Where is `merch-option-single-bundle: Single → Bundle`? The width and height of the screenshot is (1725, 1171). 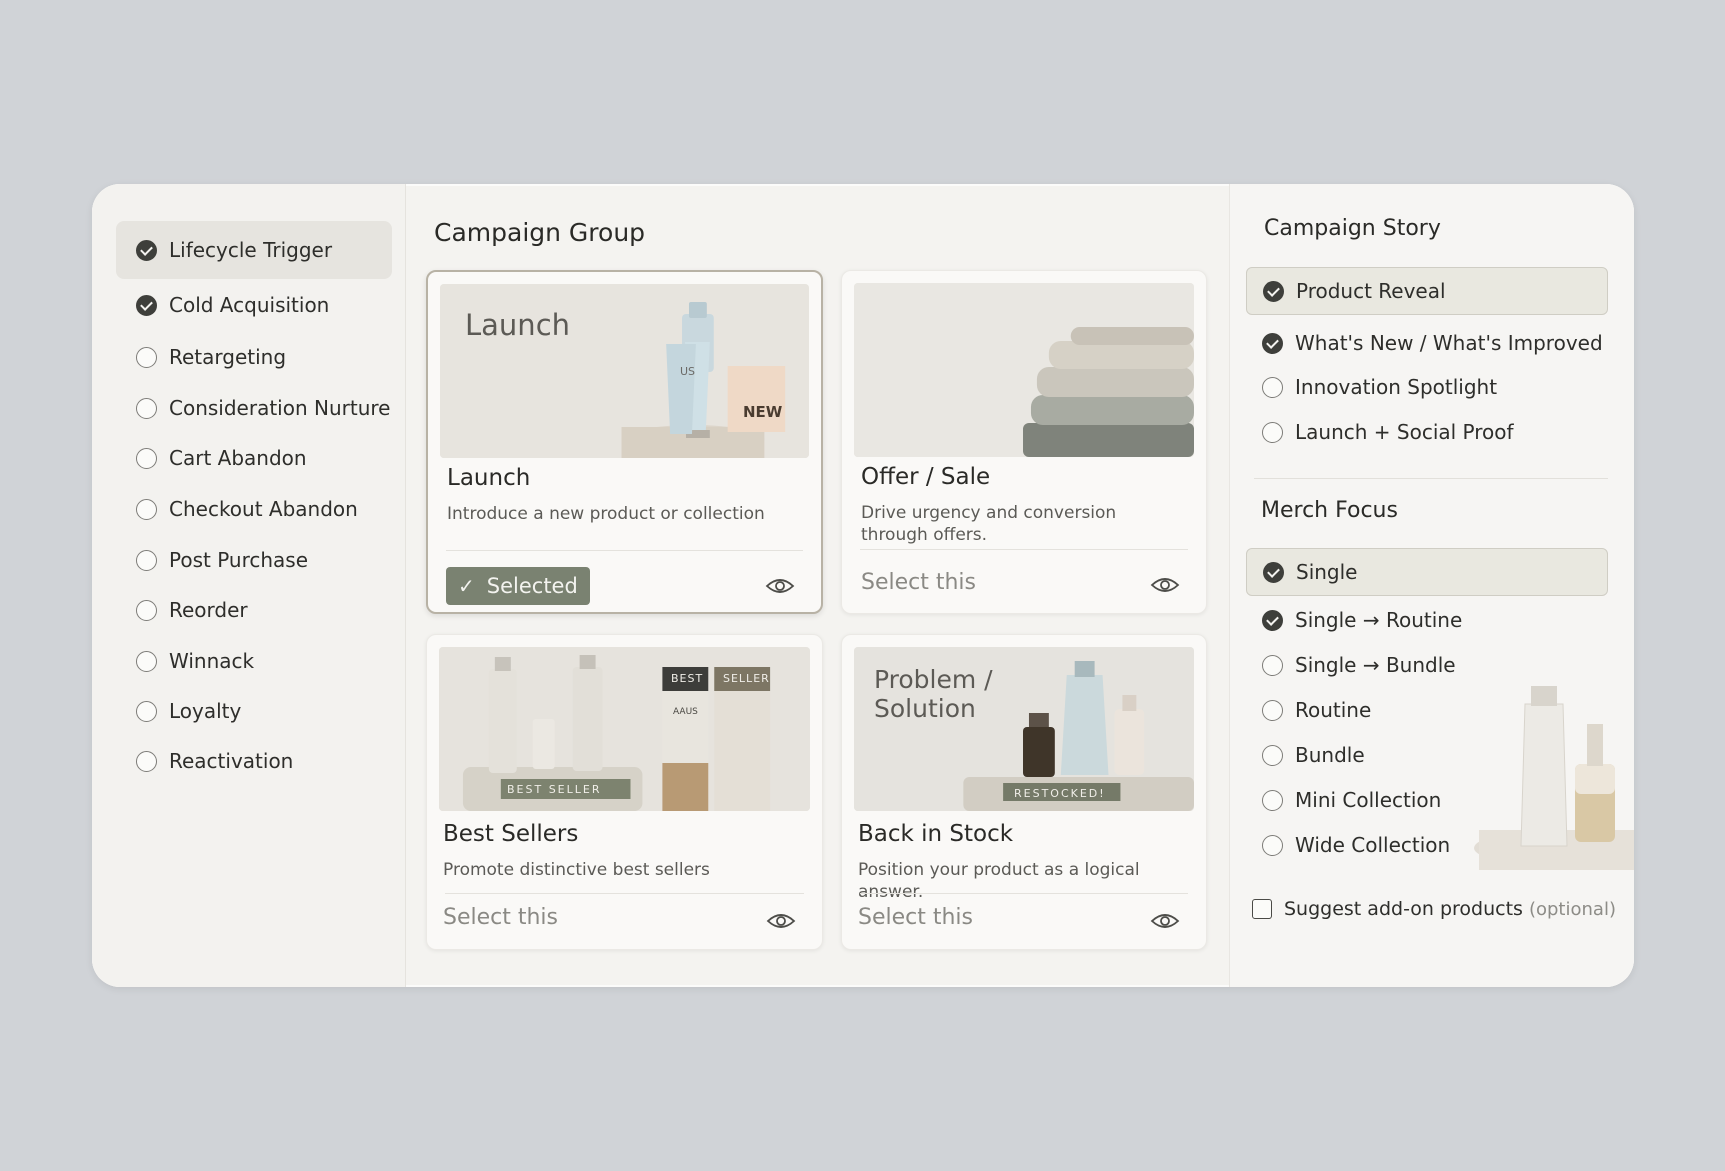 merch-option-single-bundle: Single → Bundle is located at coordinates (1427, 665).